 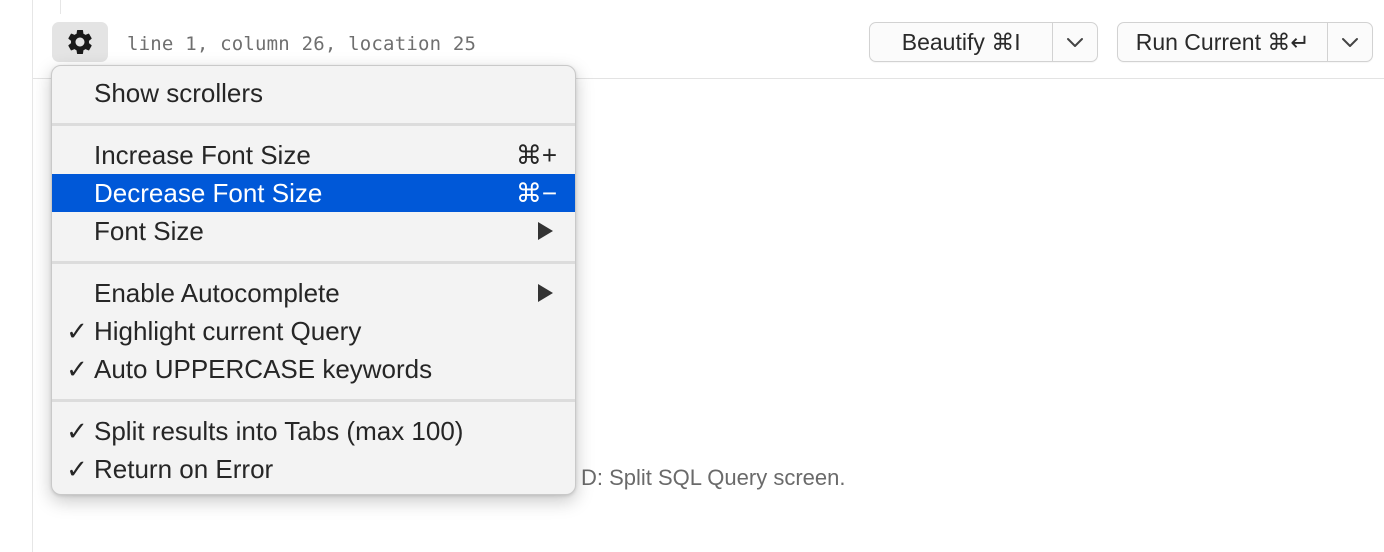 I want to click on menu-item-label: Split results into Tabs (max 100), so click(x=279, y=430).